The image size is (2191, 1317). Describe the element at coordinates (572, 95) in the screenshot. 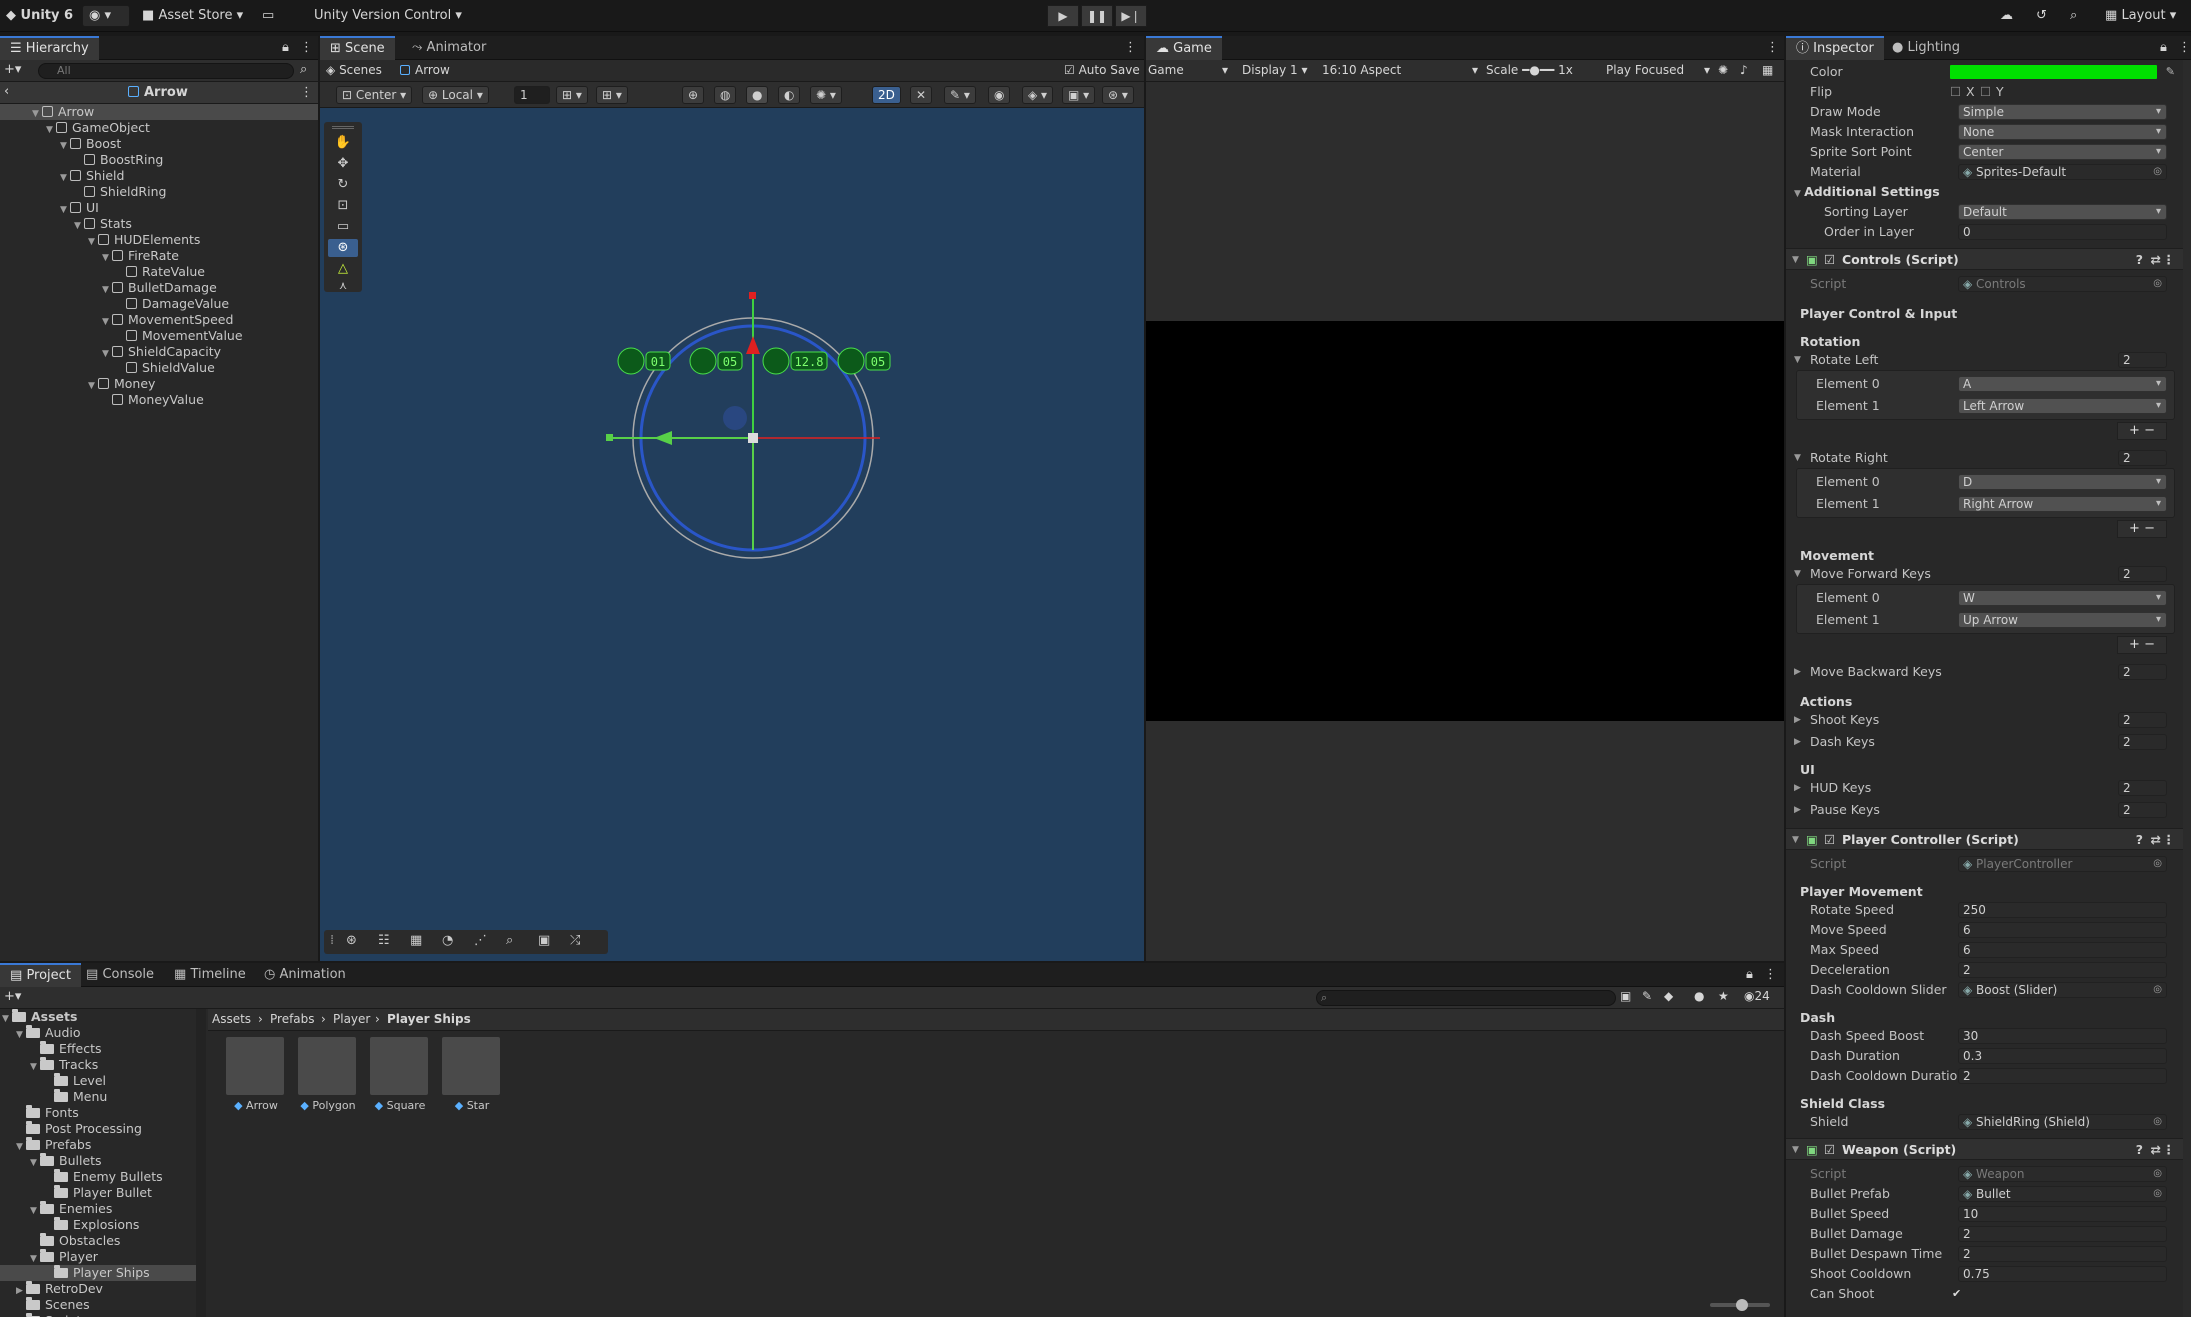

I see `grid-snap-dropdown: ⊞ ▾` at that location.